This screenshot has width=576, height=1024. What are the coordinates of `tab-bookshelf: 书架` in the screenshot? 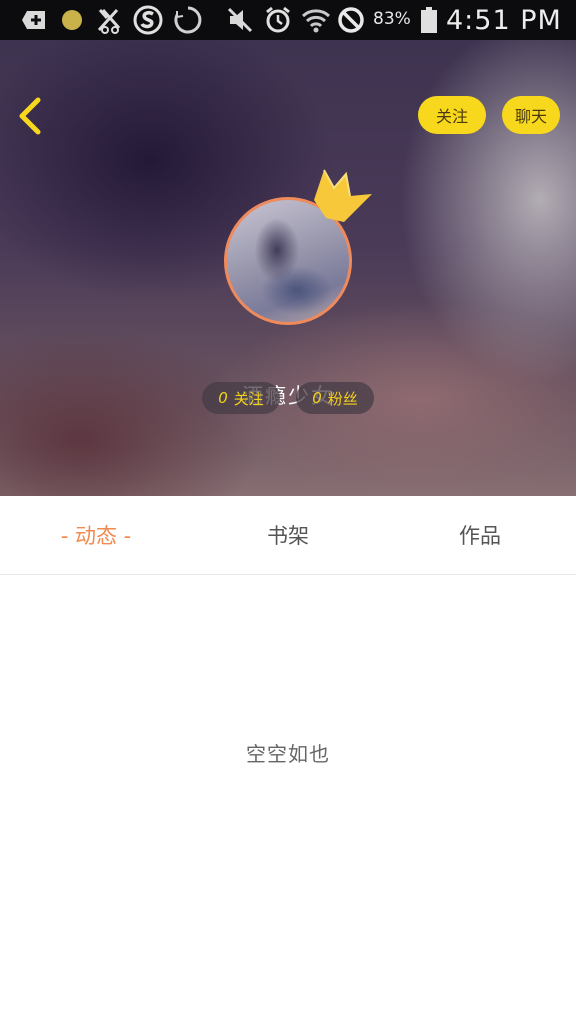 It's located at (288, 535).